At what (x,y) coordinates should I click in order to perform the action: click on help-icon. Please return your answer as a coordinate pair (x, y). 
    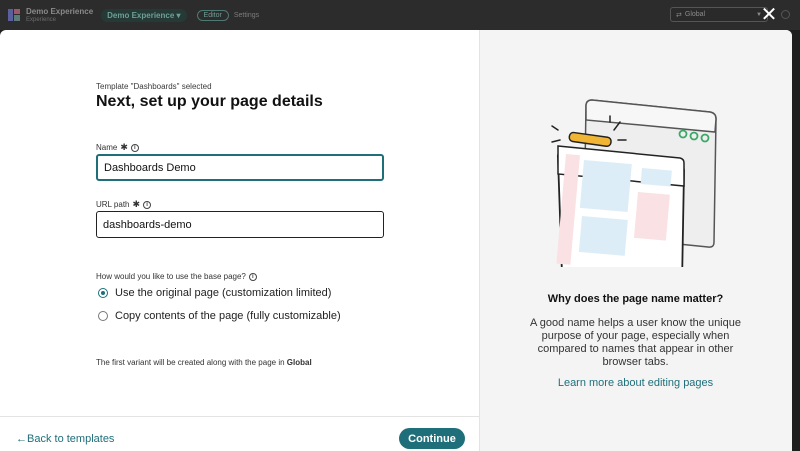
    Looking at the image, I should click on (785, 14).